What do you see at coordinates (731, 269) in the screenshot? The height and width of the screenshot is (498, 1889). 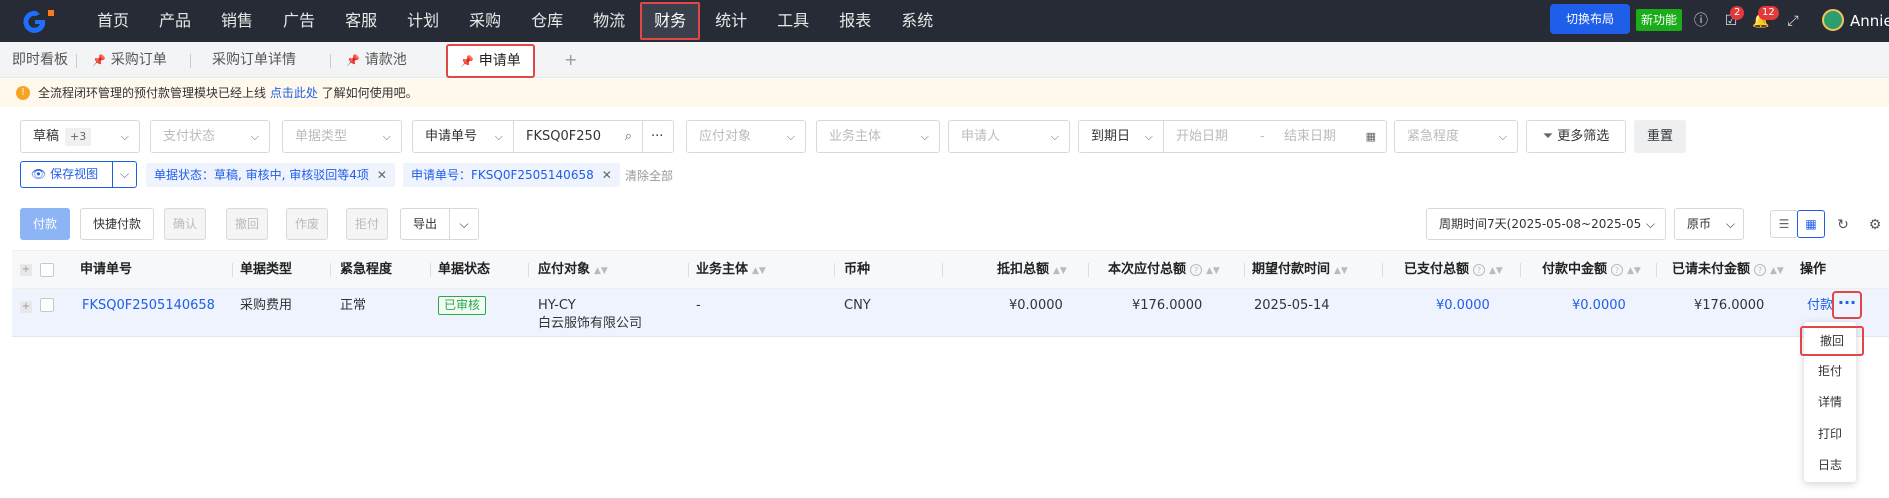 I see `col-entity: 业务主体 ▲▼` at bounding box center [731, 269].